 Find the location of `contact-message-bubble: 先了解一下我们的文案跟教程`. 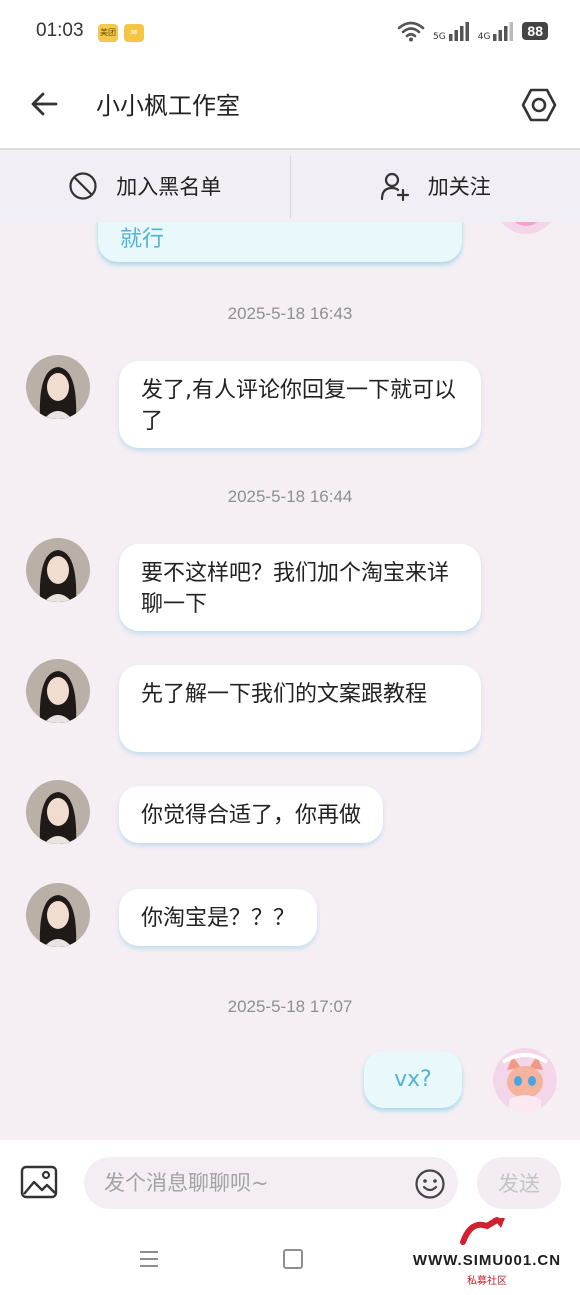

contact-message-bubble: 先了解一下我们的文案跟教程 is located at coordinates (300, 708).